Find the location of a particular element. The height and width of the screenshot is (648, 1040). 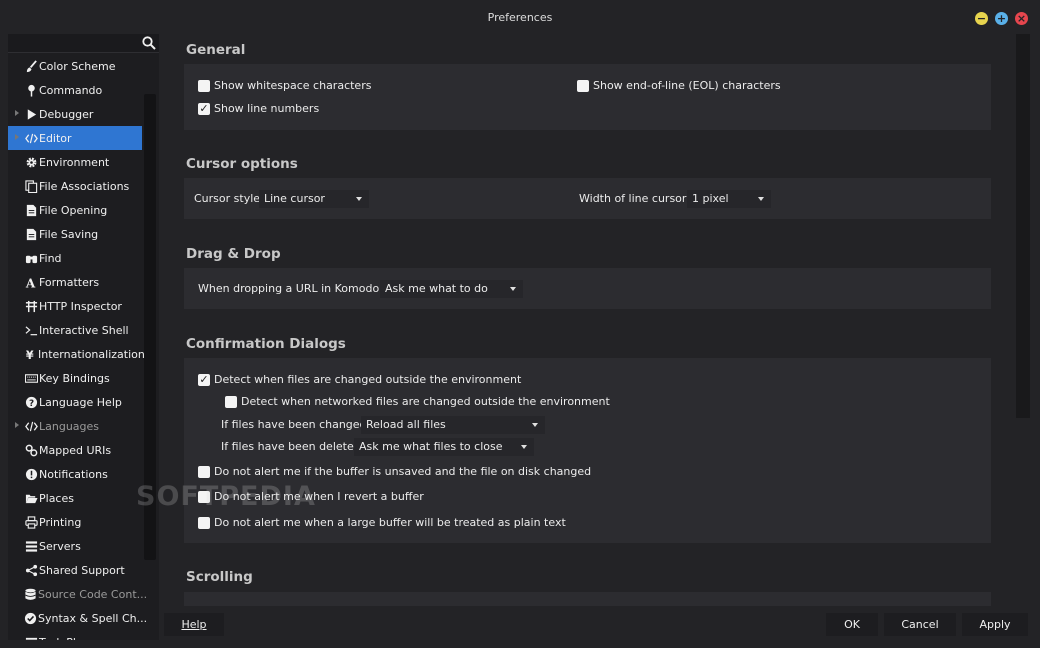

code-icon is located at coordinates (31, 426).